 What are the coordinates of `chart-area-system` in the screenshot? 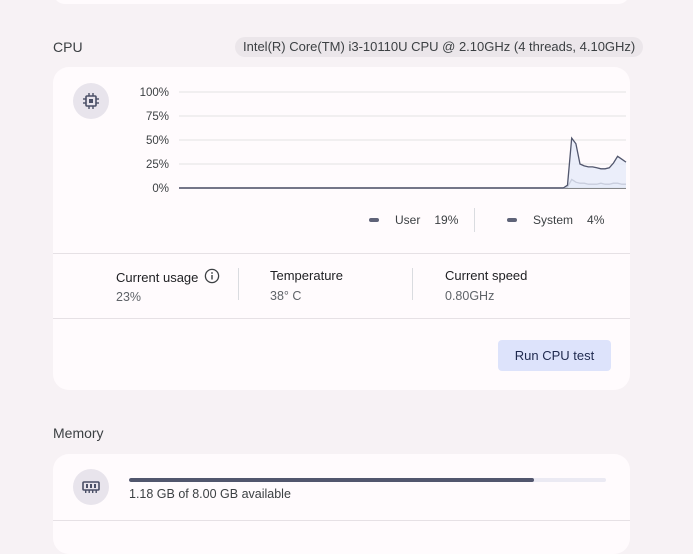 It's located at (402, 183).